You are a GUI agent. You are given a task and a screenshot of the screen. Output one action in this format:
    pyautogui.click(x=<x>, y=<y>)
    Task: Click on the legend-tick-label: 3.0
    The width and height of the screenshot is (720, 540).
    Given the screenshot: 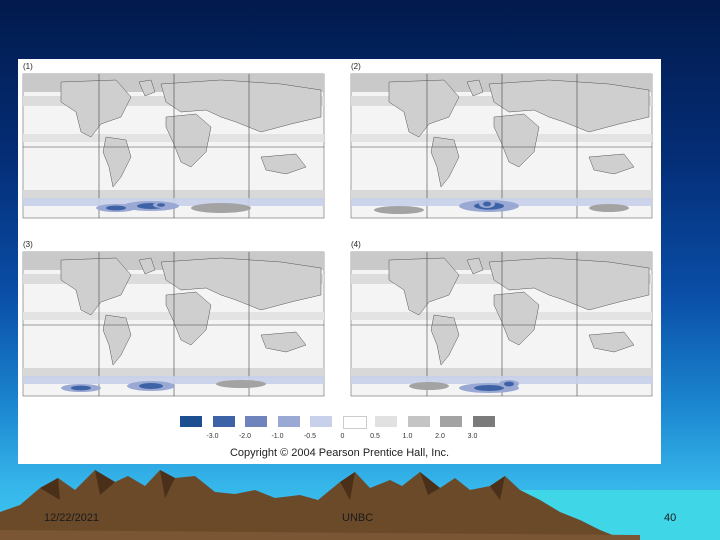 What is the action you would take?
    pyautogui.click(x=472, y=436)
    